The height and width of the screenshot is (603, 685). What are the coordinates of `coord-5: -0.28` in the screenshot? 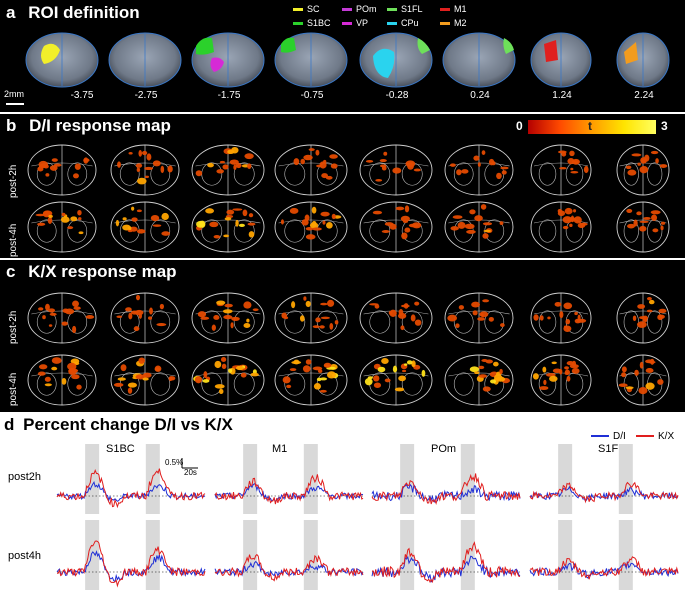 It's located at (397, 95).